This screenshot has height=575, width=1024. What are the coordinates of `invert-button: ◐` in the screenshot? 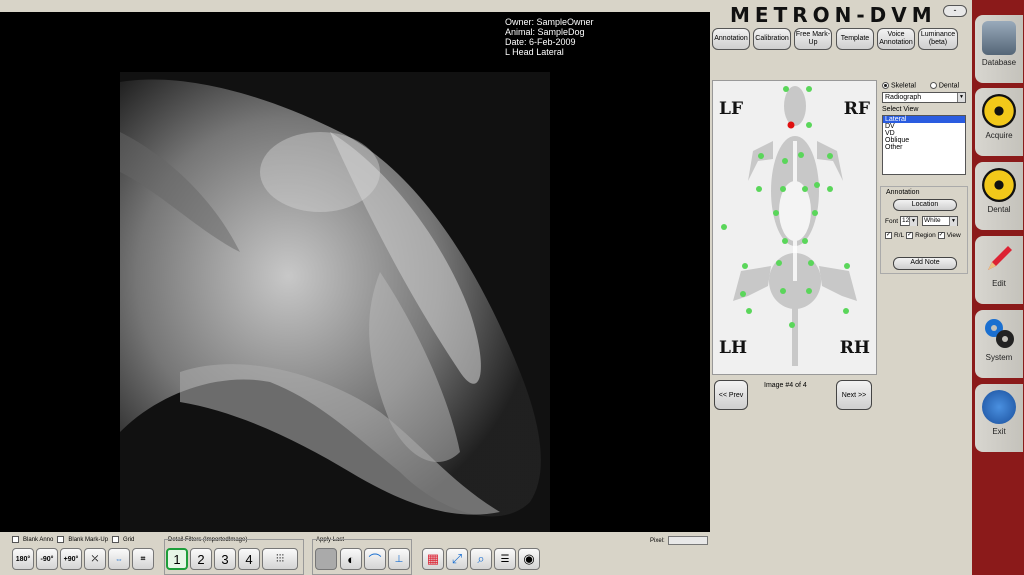 It's located at (351, 559).